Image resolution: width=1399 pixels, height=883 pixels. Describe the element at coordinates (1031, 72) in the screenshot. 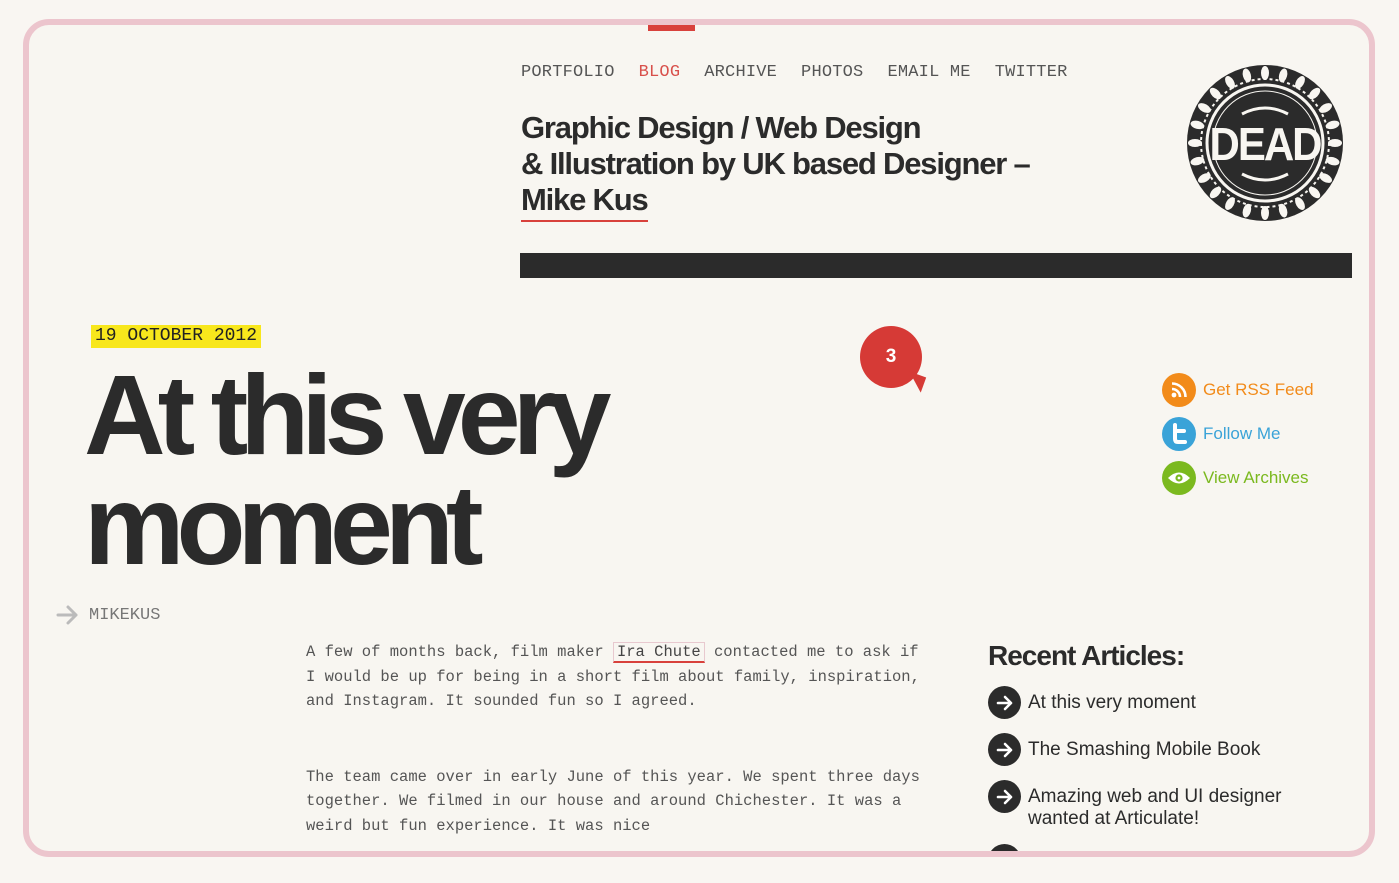

I see `nav-twitter: TWITTER` at that location.